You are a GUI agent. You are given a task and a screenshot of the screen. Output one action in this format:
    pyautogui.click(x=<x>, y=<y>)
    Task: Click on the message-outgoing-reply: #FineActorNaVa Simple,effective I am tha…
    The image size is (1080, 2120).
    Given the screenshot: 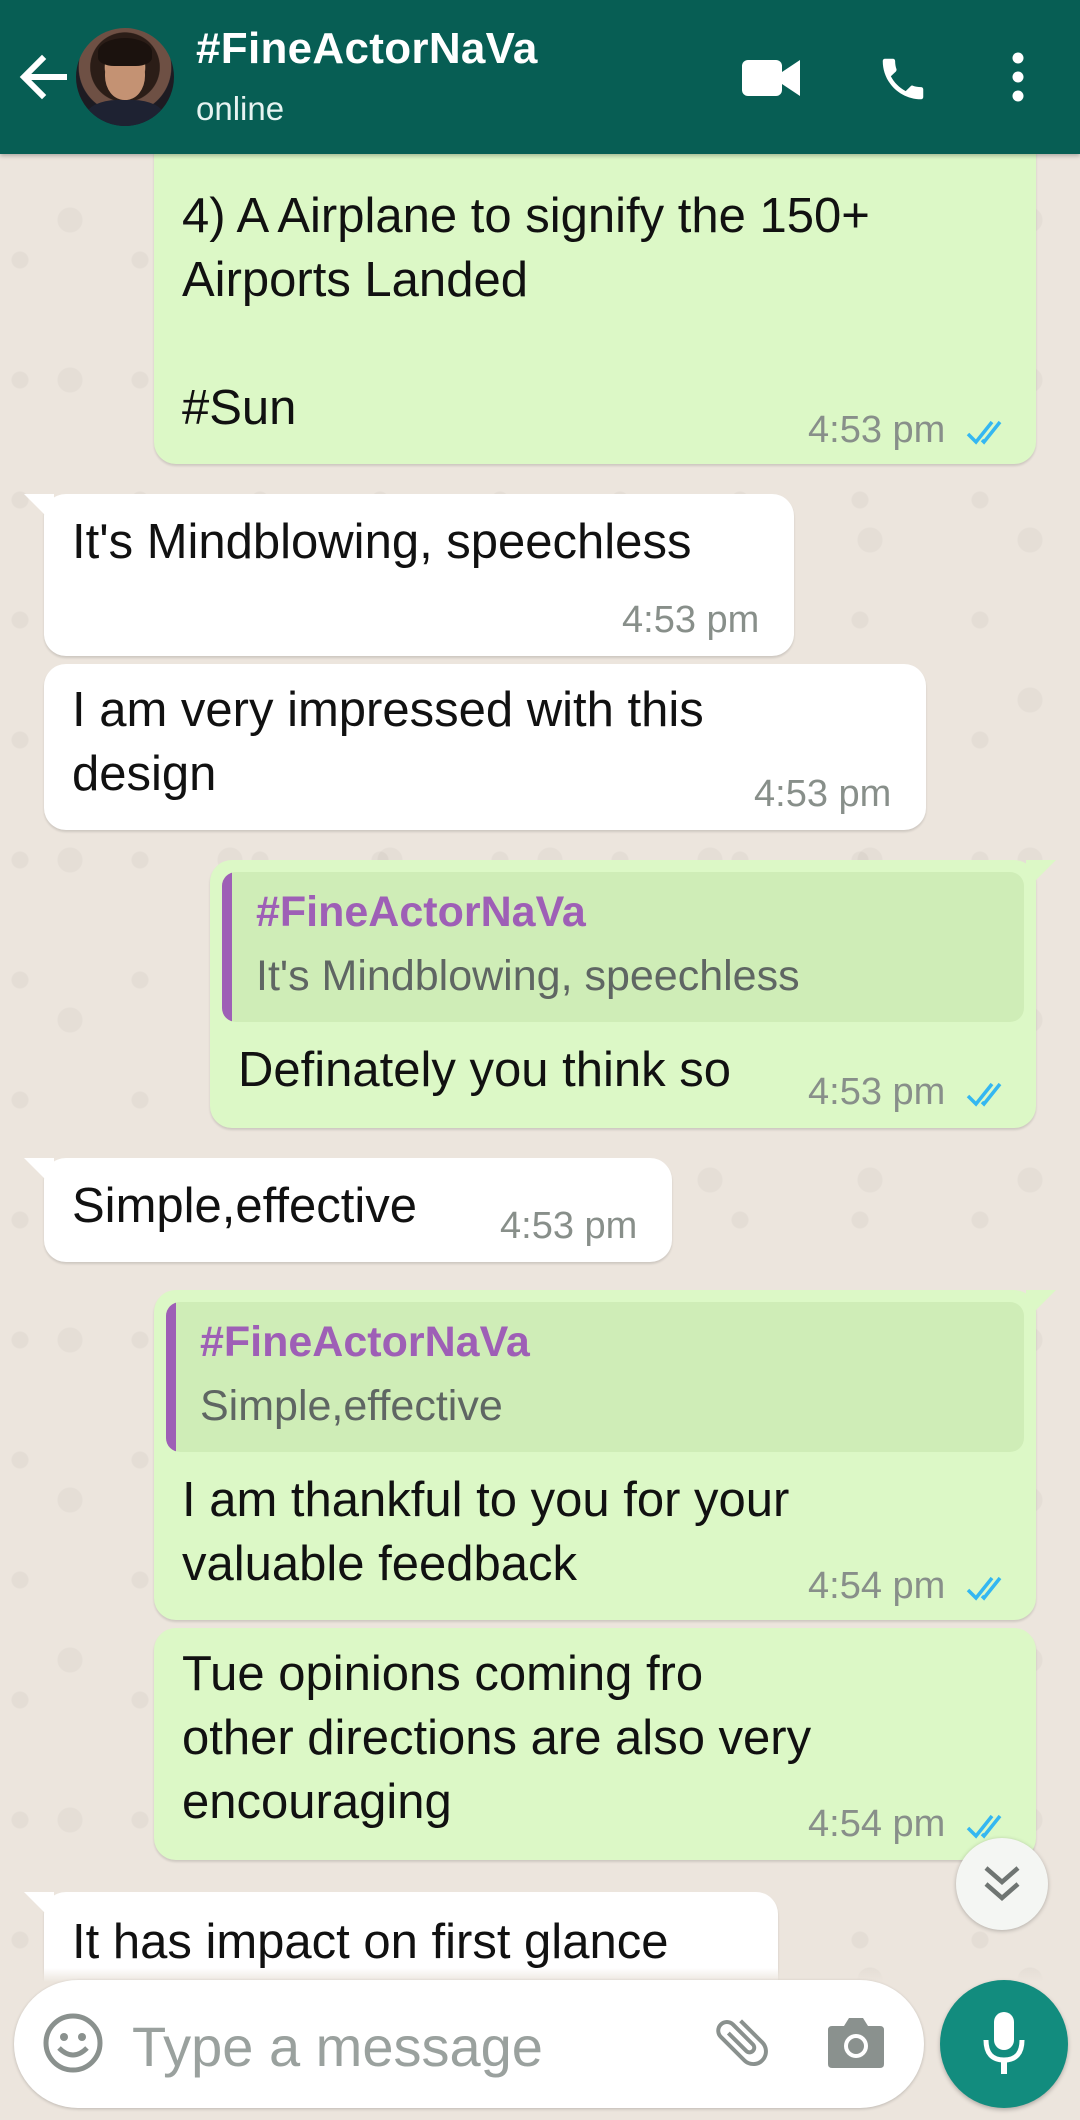 What is the action you would take?
    pyautogui.click(x=595, y=1455)
    